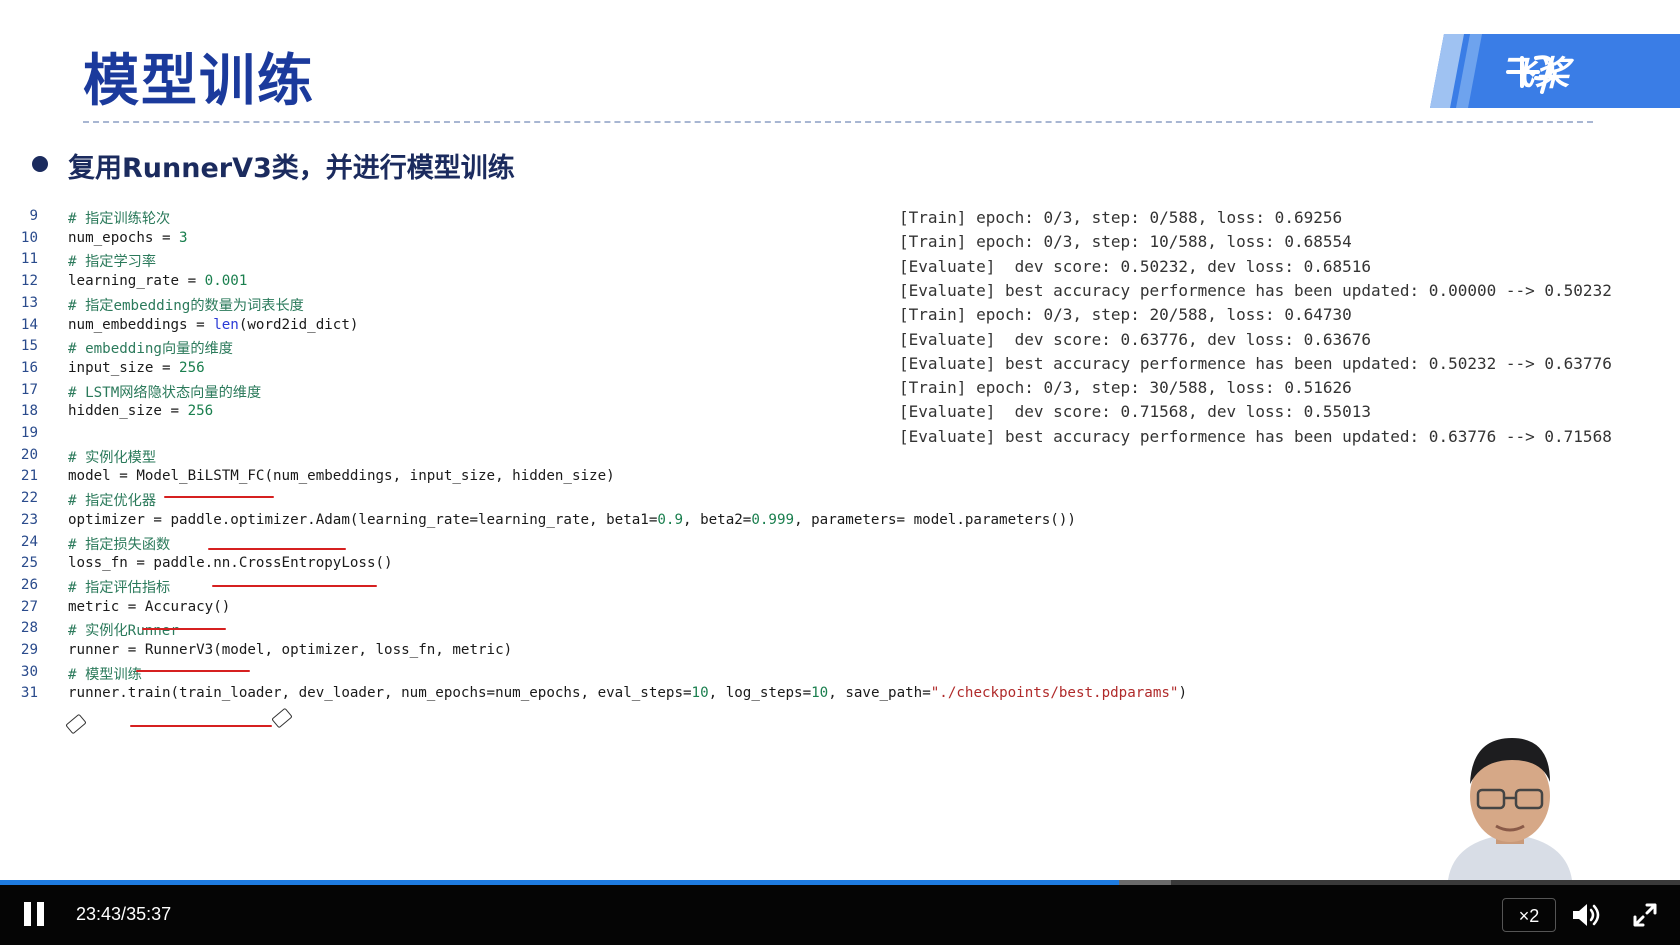  I want to click on line-number: 15, so click(29, 346).